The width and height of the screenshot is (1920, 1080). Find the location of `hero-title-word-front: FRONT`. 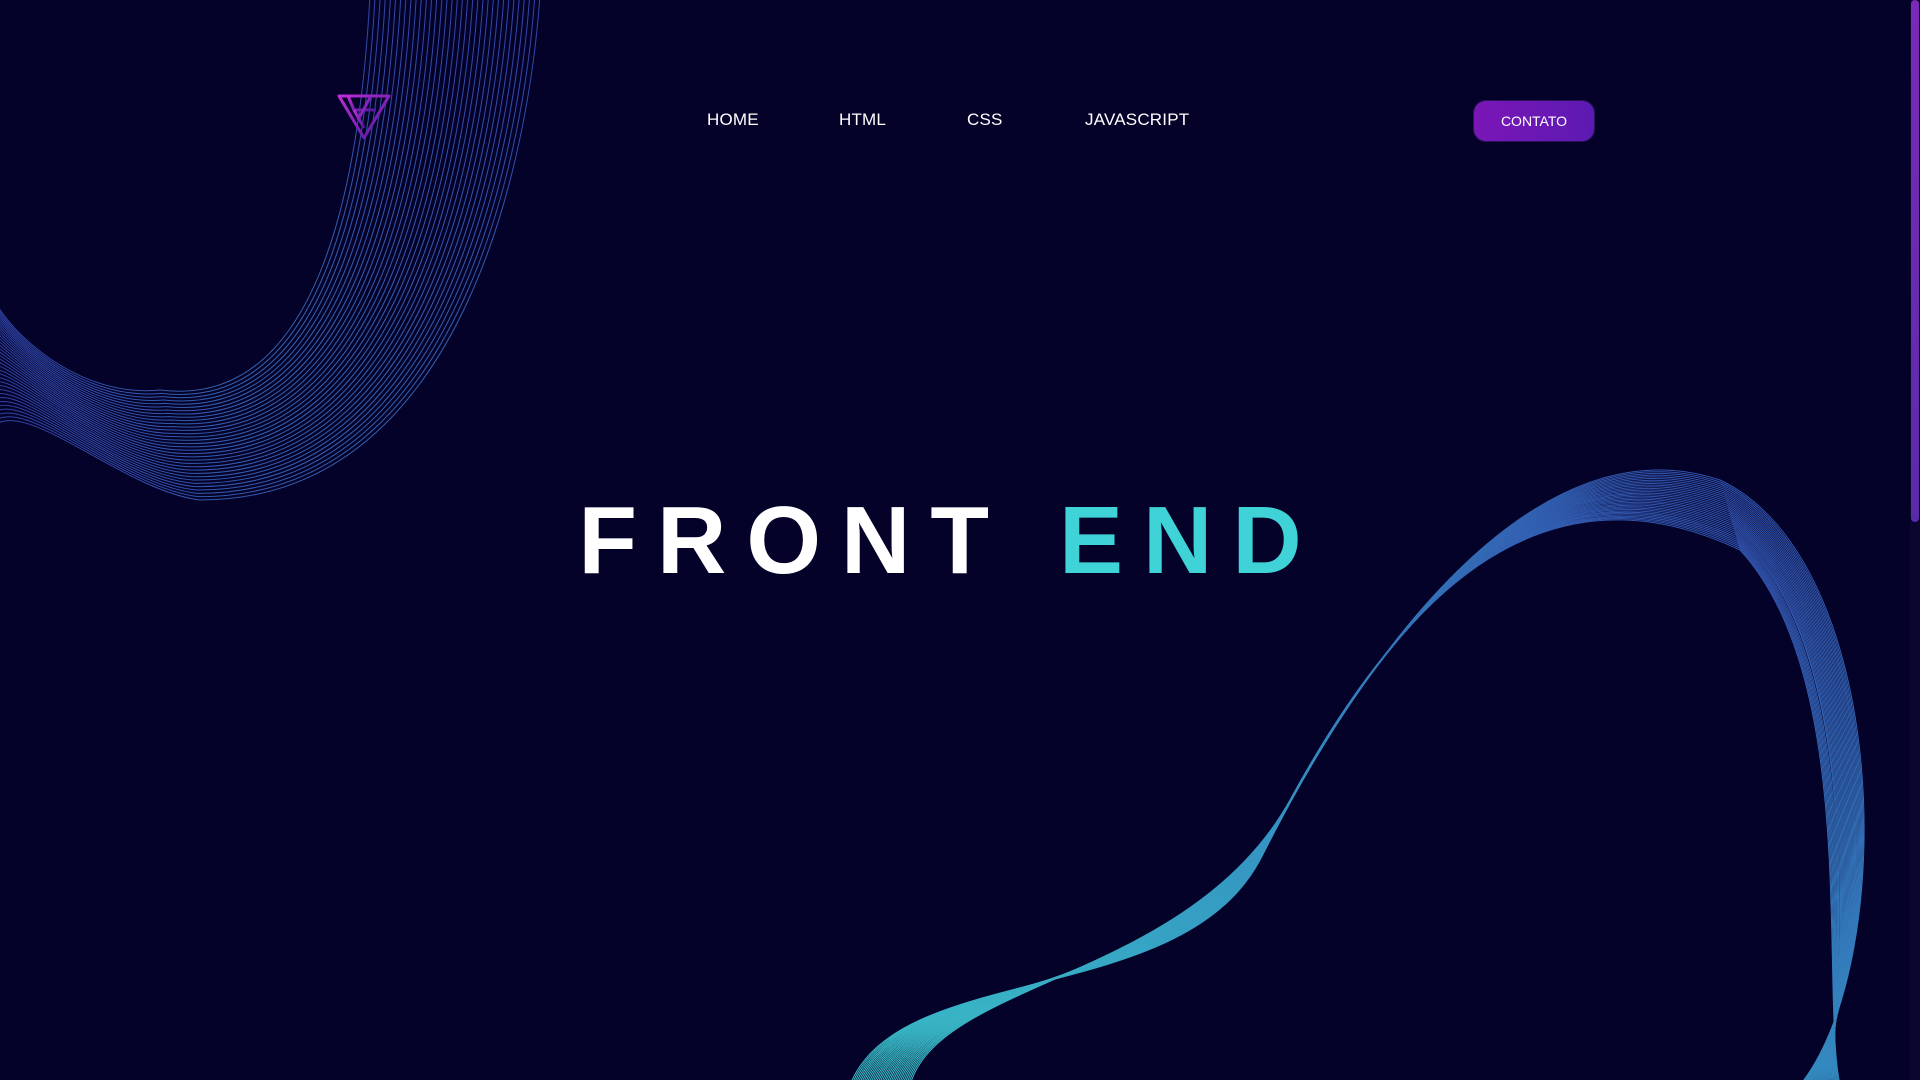

hero-title-word-front: FRONT is located at coordinates (793, 540).